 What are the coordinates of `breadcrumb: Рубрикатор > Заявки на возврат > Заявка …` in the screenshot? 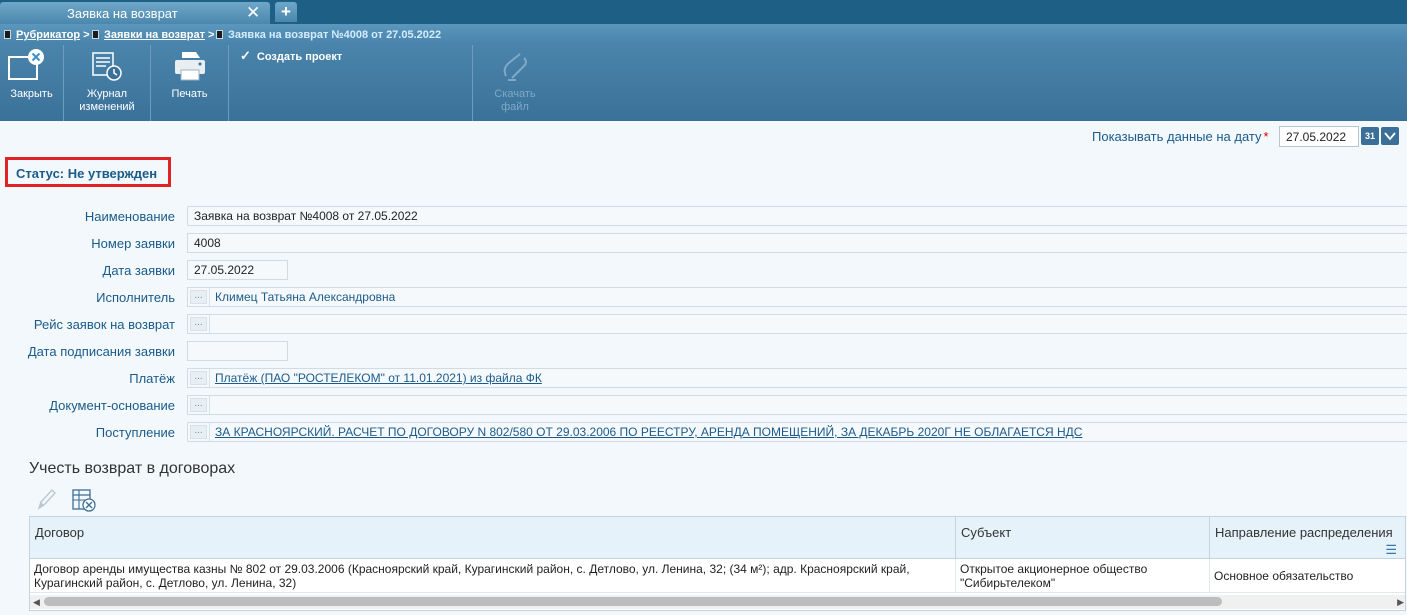 It's located at (703, 34).